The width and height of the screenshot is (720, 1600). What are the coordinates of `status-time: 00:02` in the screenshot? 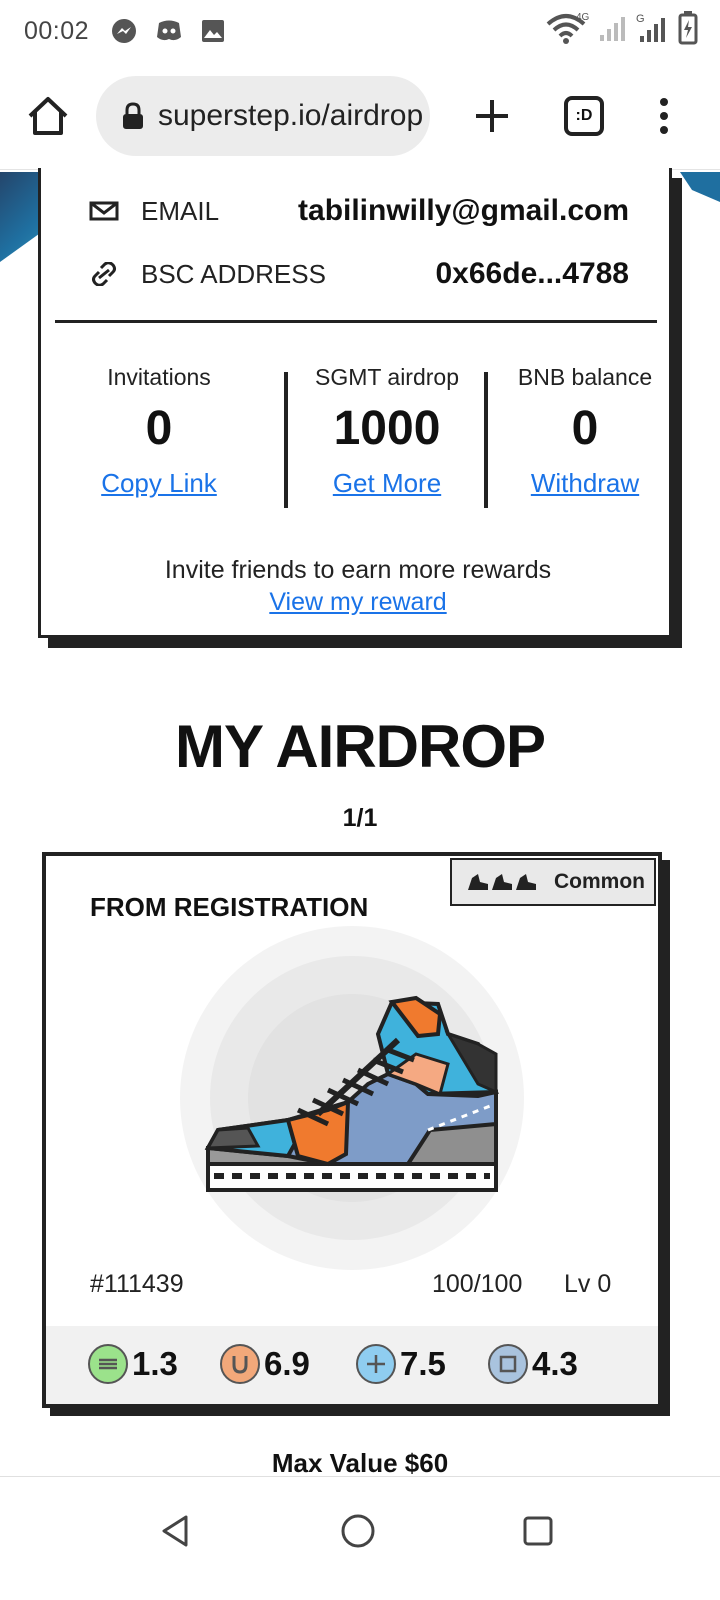 It's located at (57, 30).